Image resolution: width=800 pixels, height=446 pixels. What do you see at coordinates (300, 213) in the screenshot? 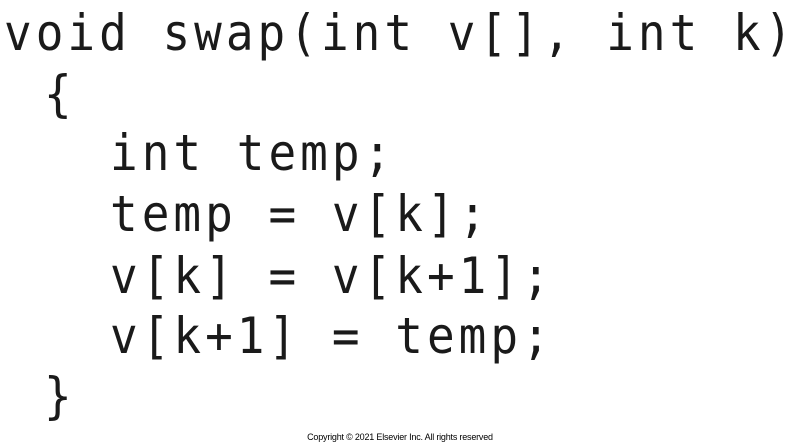
I see `code-line-assign-temp: temp = v[k];` at bounding box center [300, 213].